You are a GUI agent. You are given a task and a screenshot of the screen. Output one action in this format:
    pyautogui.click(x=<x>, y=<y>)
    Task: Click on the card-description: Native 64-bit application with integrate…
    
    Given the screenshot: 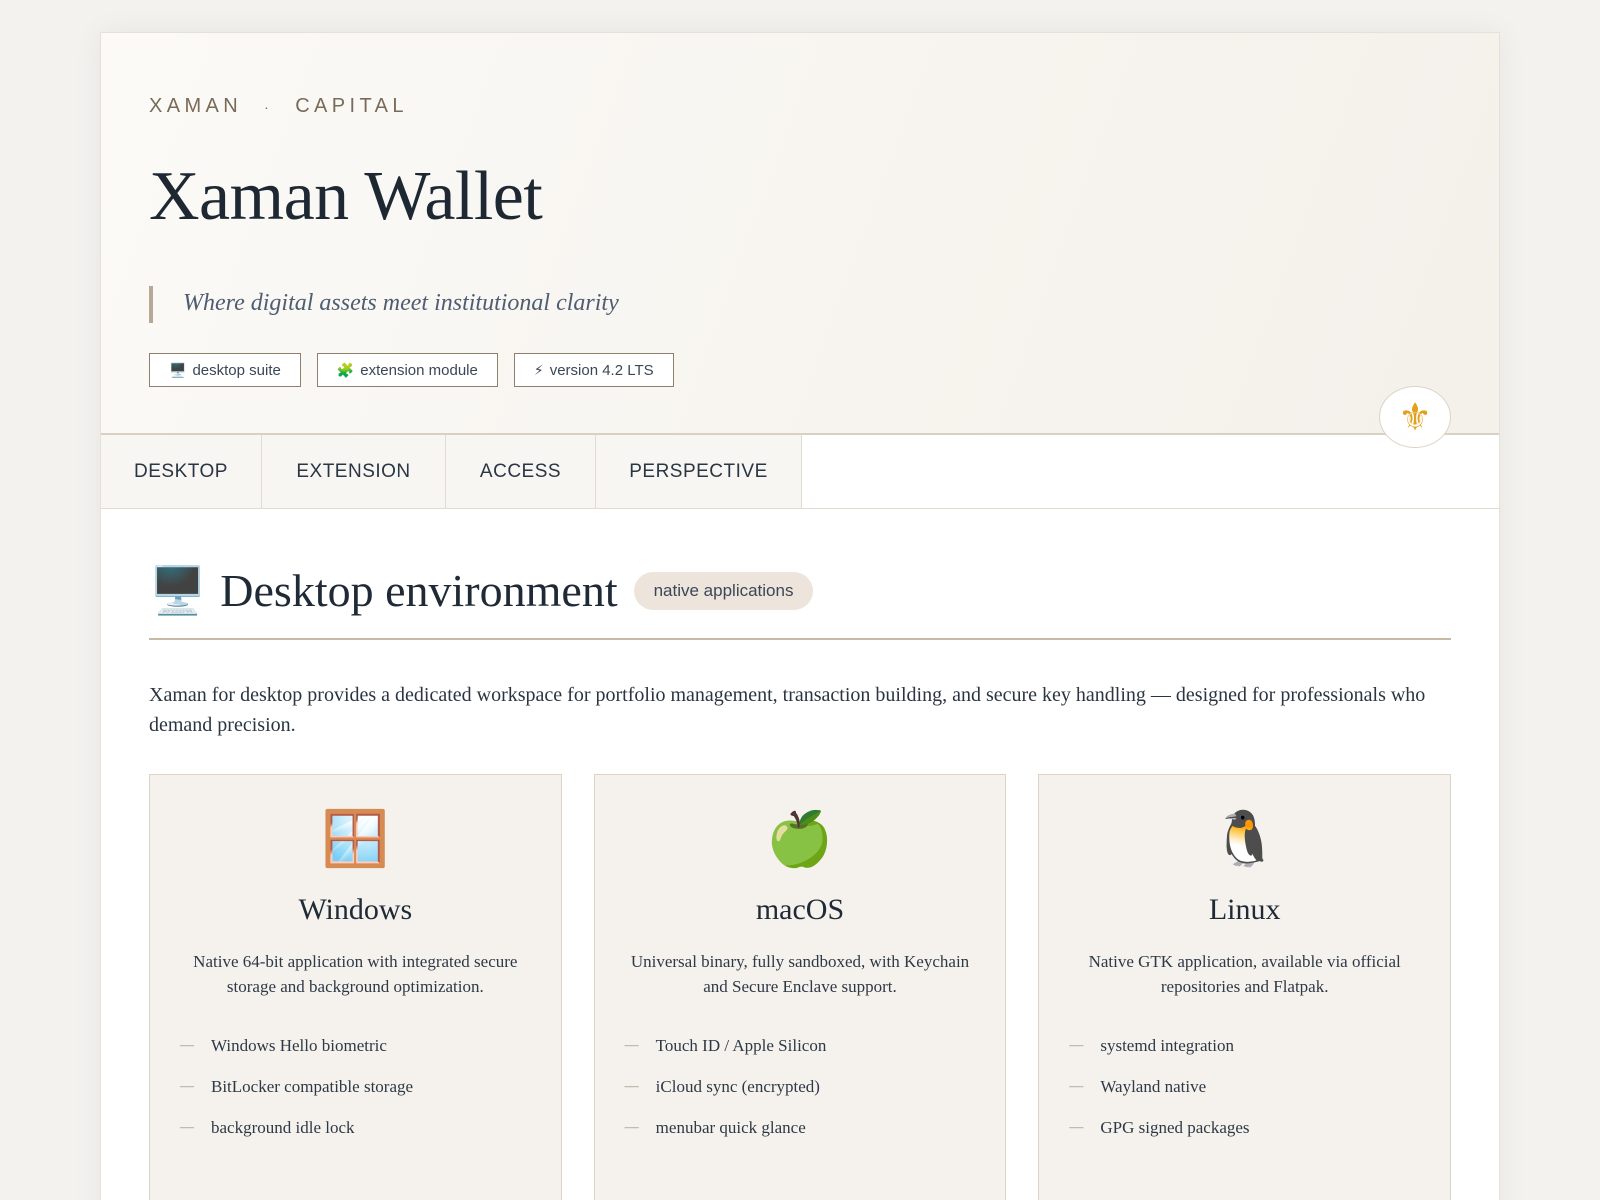 What is the action you would take?
    pyautogui.click(x=355, y=974)
    